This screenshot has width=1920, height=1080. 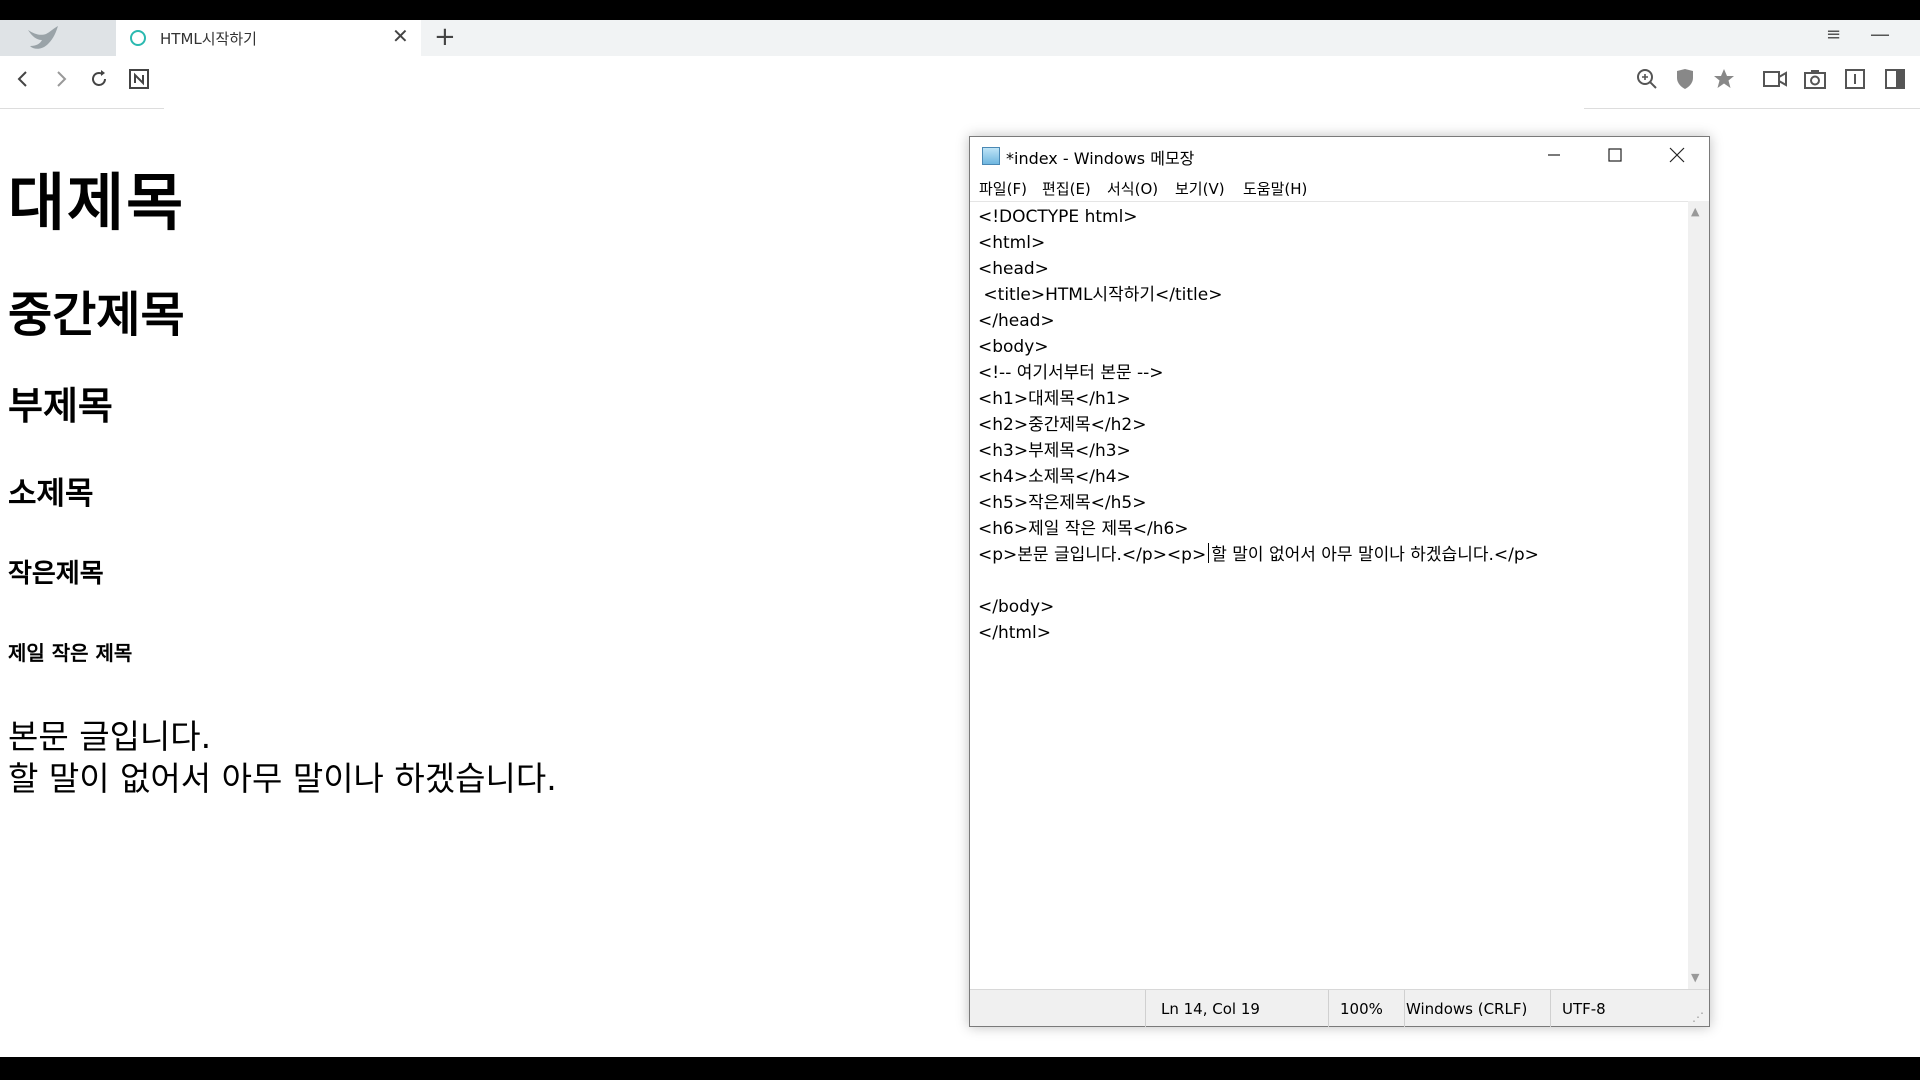 What do you see at coordinates (1695, 977) in the screenshot?
I see `scroll-down-icon: ▼` at bounding box center [1695, 977].